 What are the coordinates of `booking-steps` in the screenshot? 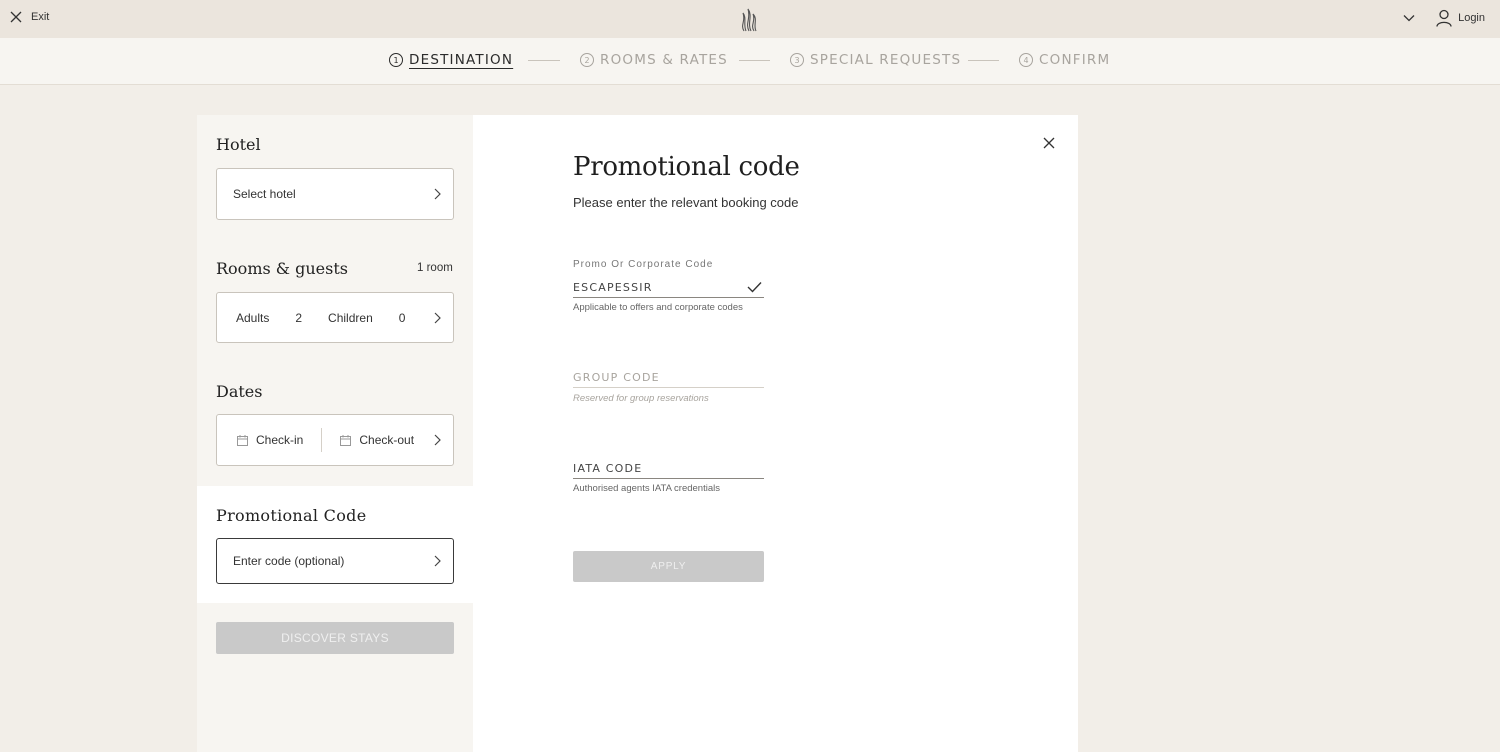 It's located at (750, 61).